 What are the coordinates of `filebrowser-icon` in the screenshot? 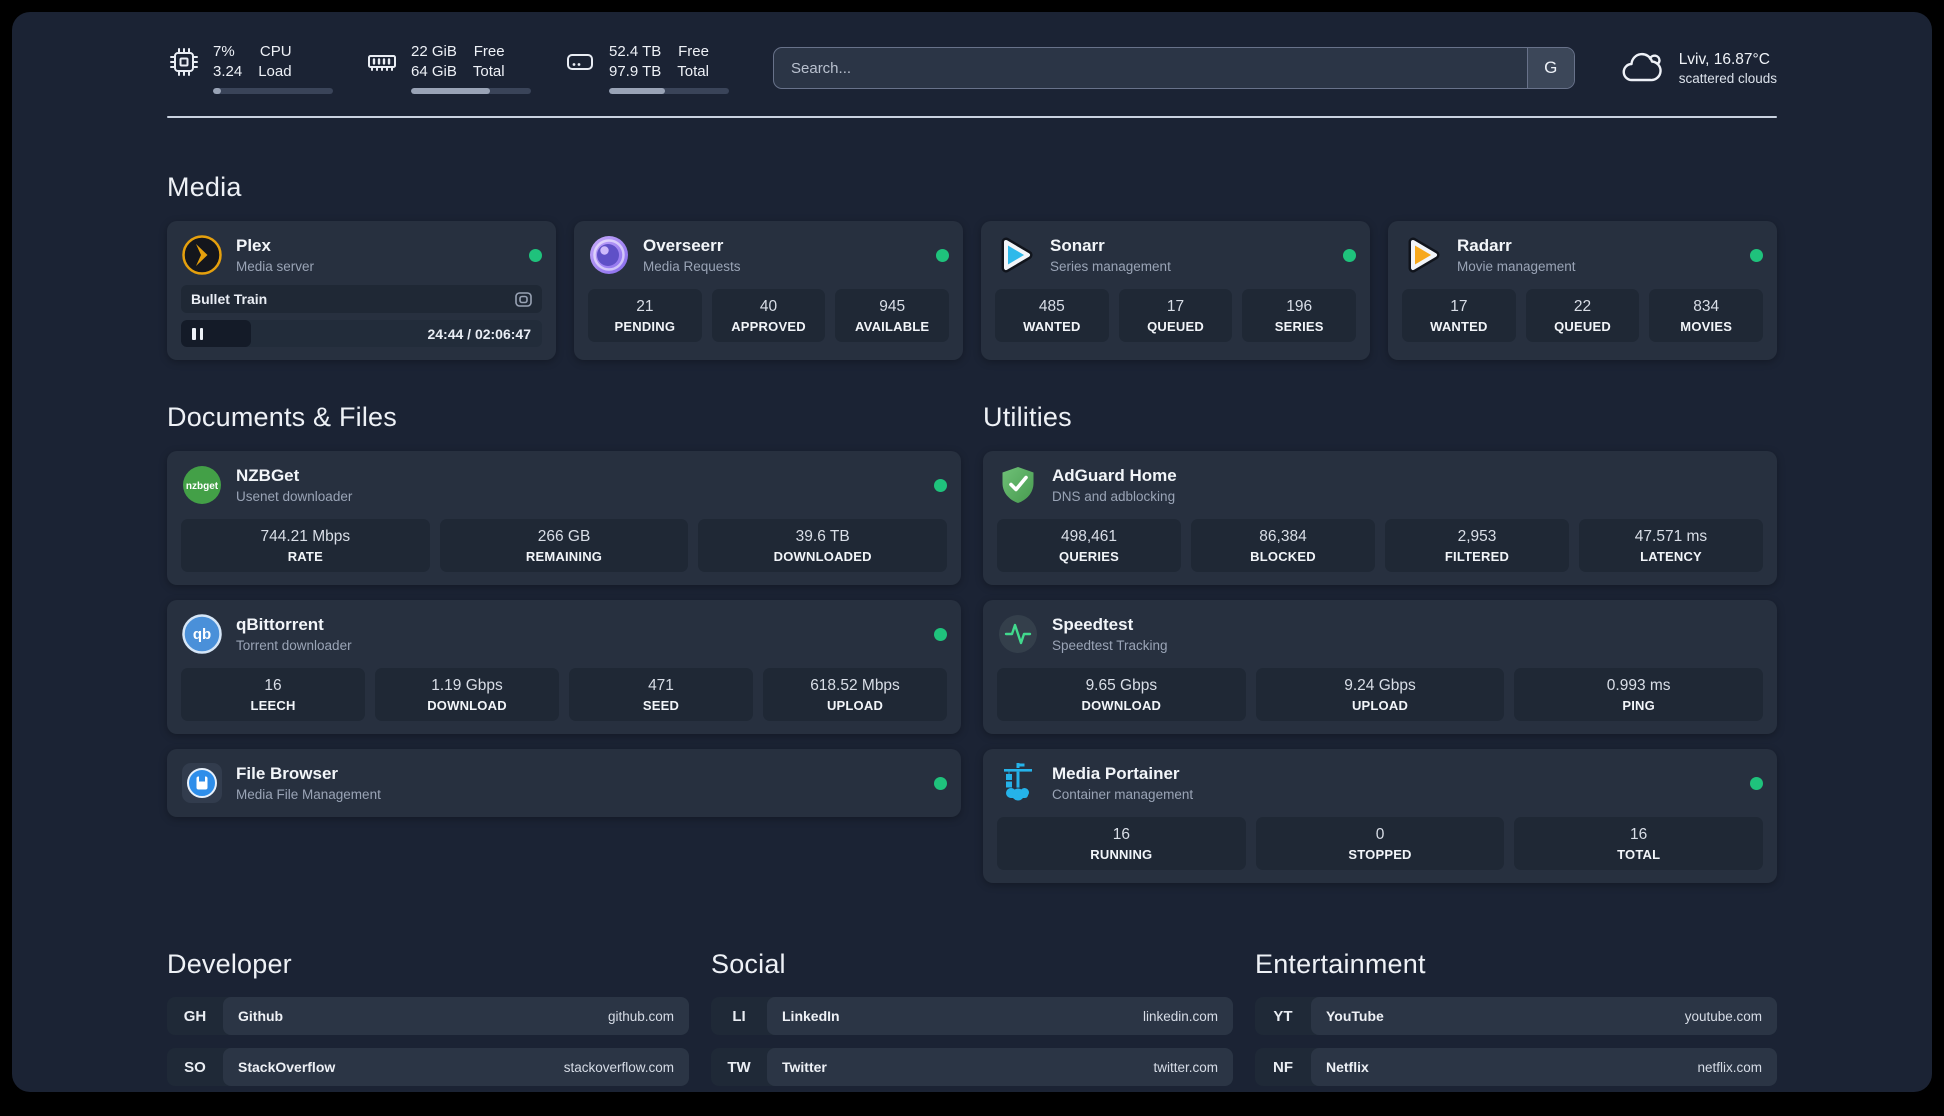 It's located at (202, 783).